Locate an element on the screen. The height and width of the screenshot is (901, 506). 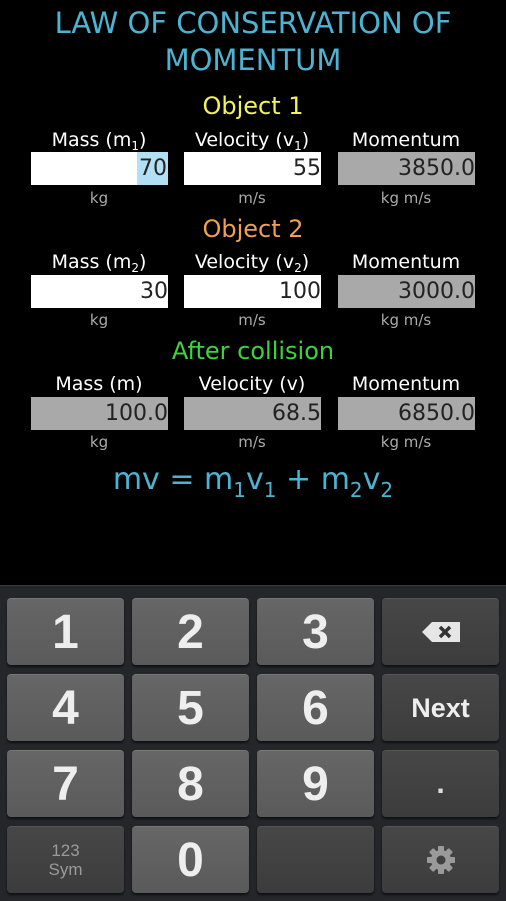
title-line-2: MOMENTUM is located at coordinates (253, 60).